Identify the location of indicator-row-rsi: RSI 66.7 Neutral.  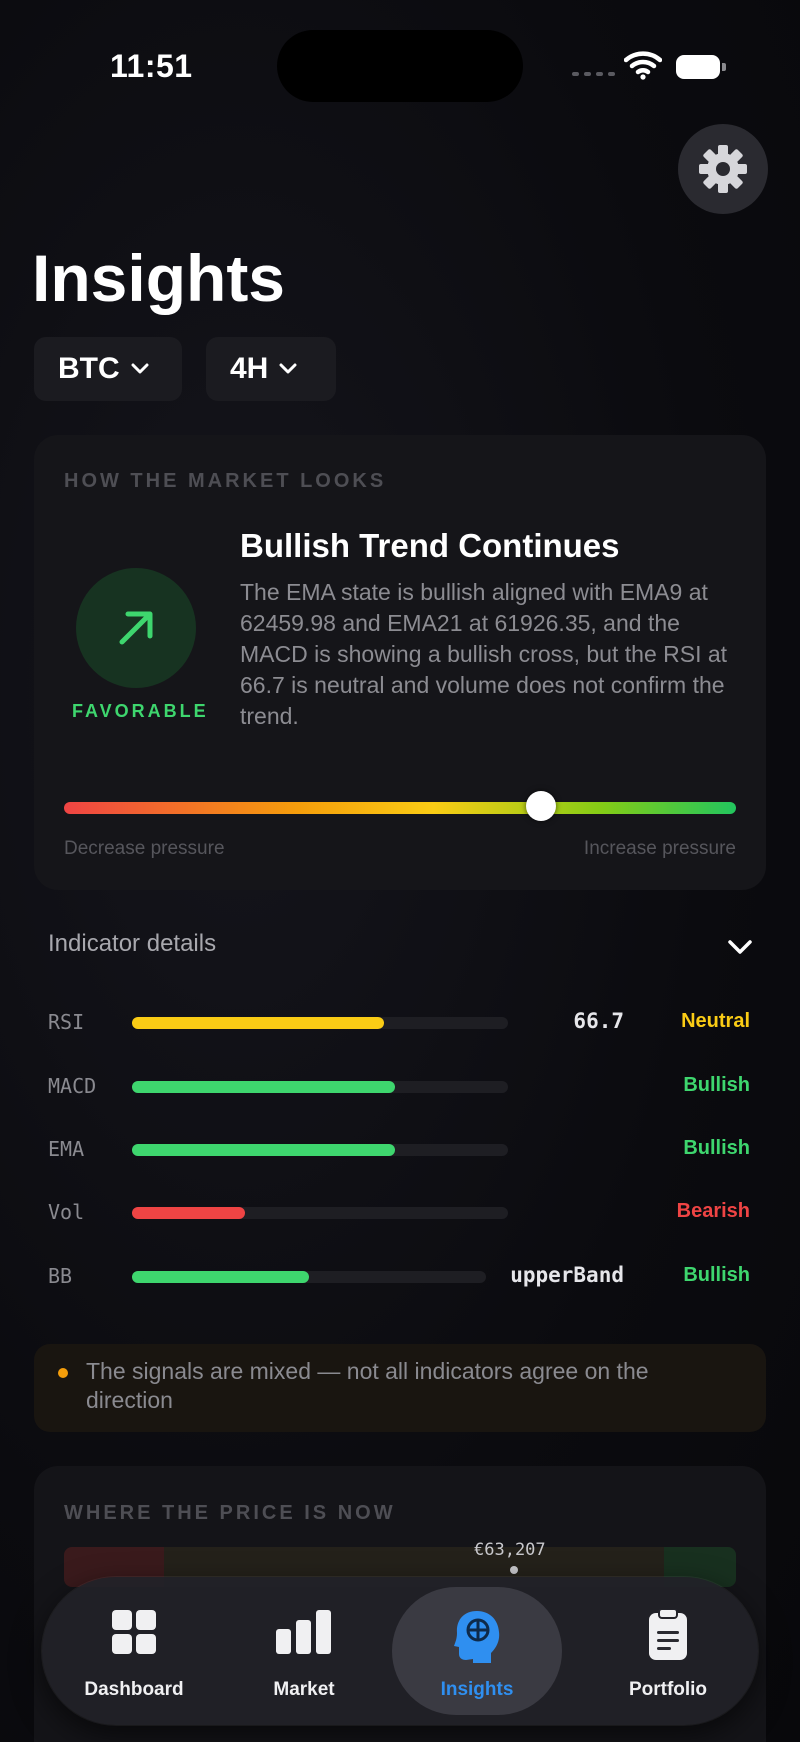
(401, 1022).